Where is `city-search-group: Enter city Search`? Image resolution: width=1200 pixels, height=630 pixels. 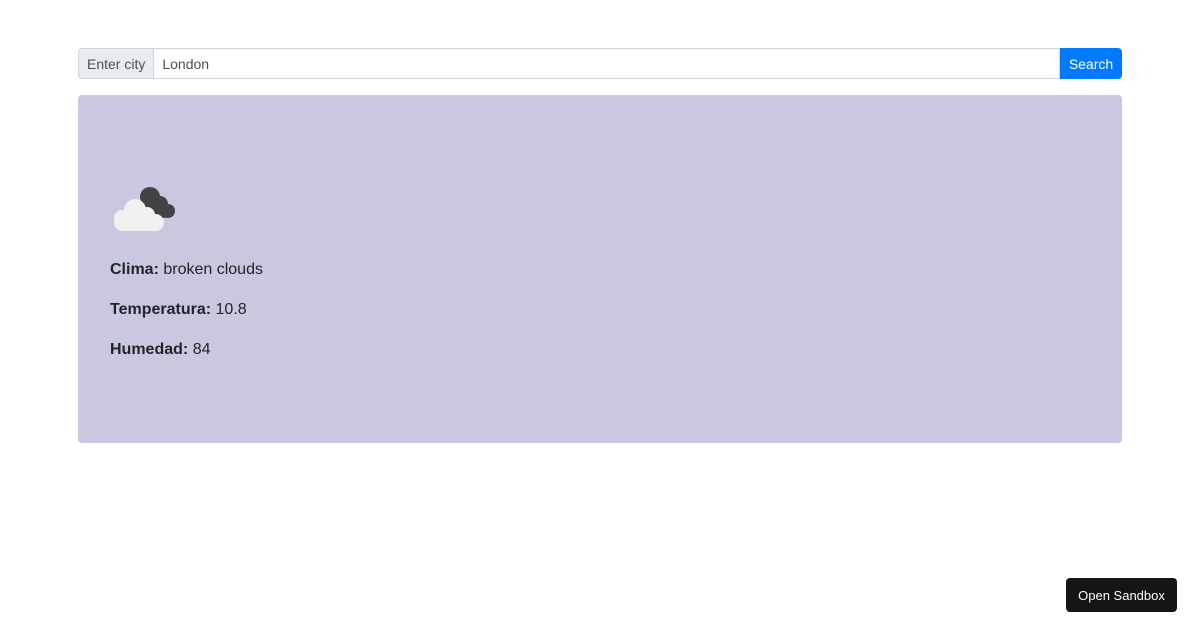
city-search-group: Enter city Search is located at coordinates (600, 63).